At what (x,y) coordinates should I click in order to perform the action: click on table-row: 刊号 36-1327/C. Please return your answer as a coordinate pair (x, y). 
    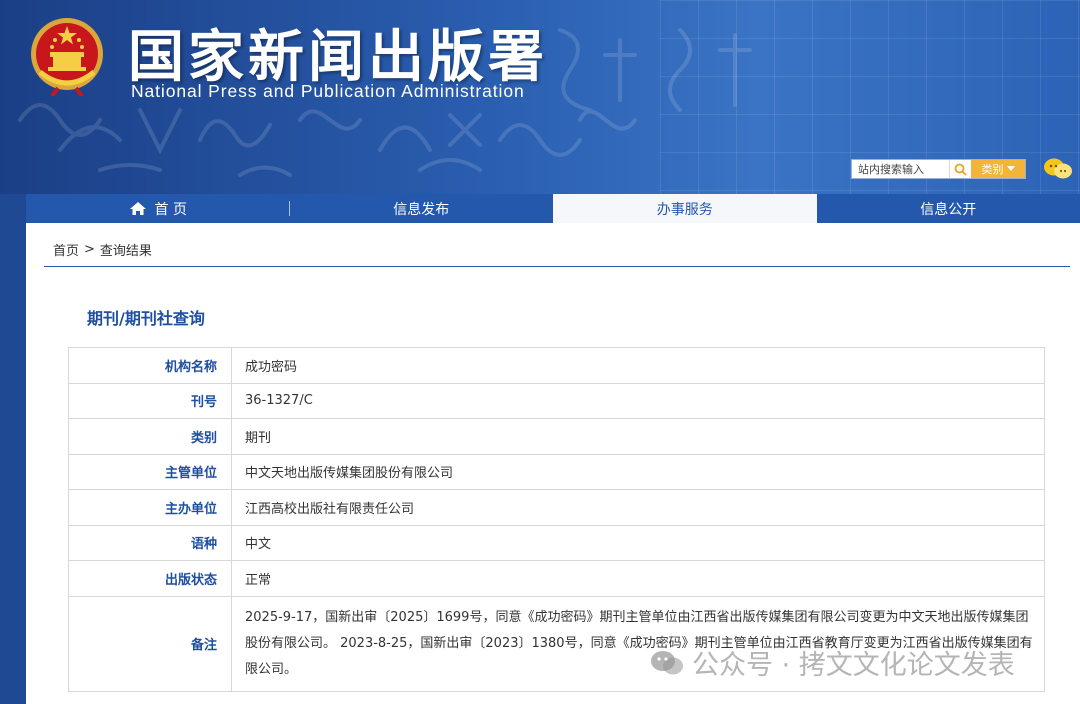
    Looking at the image, I should click on (556, 400).